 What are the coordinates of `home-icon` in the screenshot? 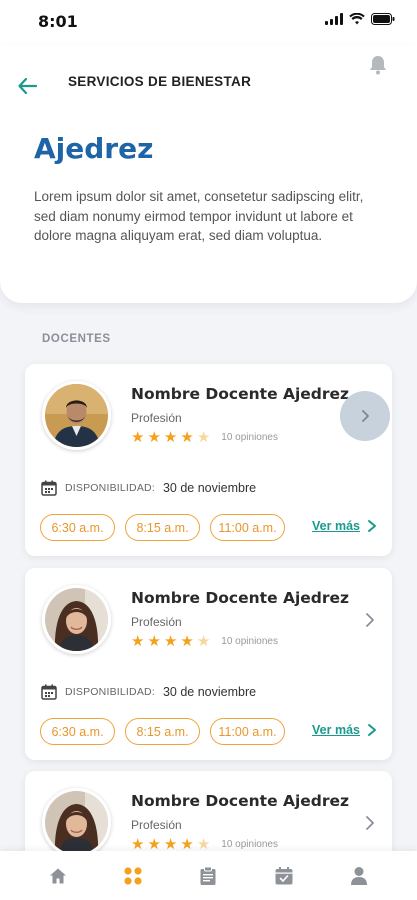 It's located at (57, 875).